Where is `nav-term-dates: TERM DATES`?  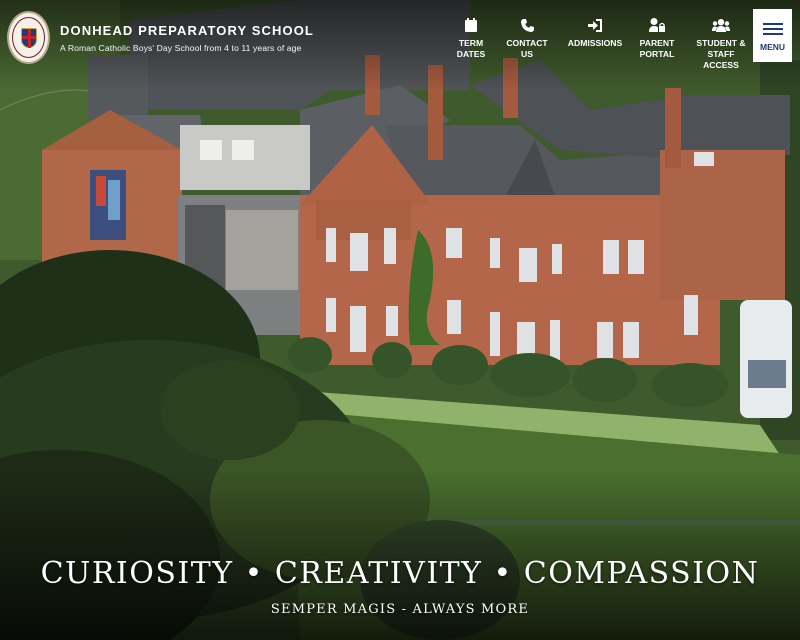 nav-term-dates: TERM DATES is located at coordinates (471, 43).